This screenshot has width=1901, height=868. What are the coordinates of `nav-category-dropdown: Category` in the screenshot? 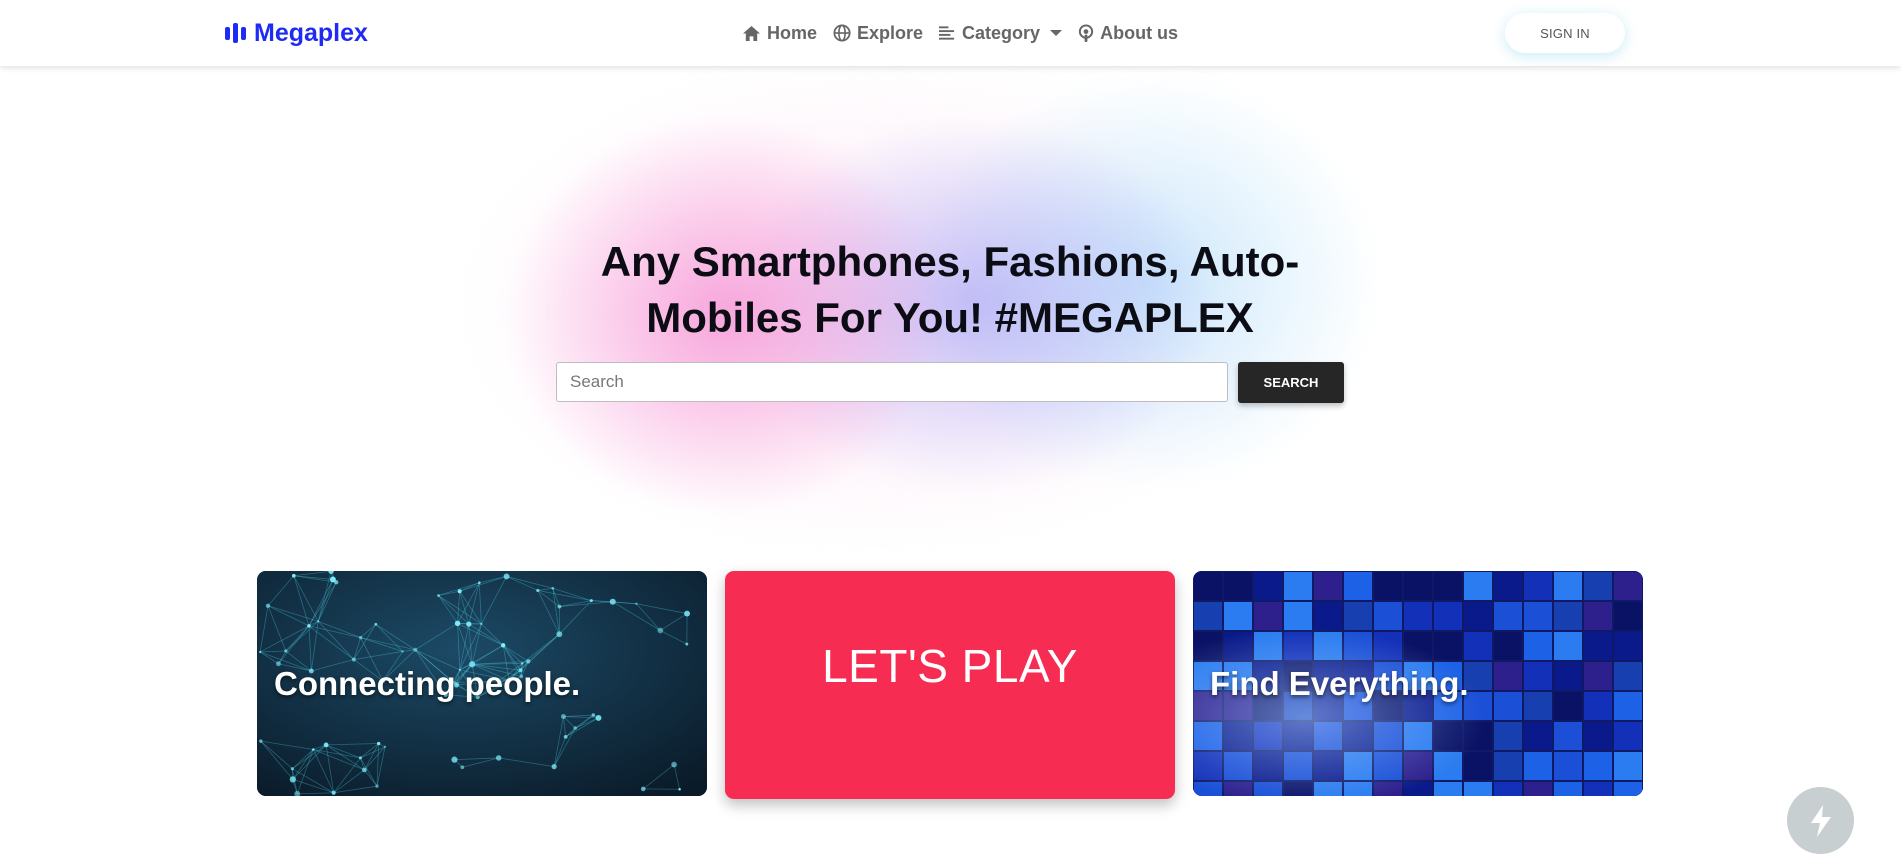 It's located at (1000, 33).